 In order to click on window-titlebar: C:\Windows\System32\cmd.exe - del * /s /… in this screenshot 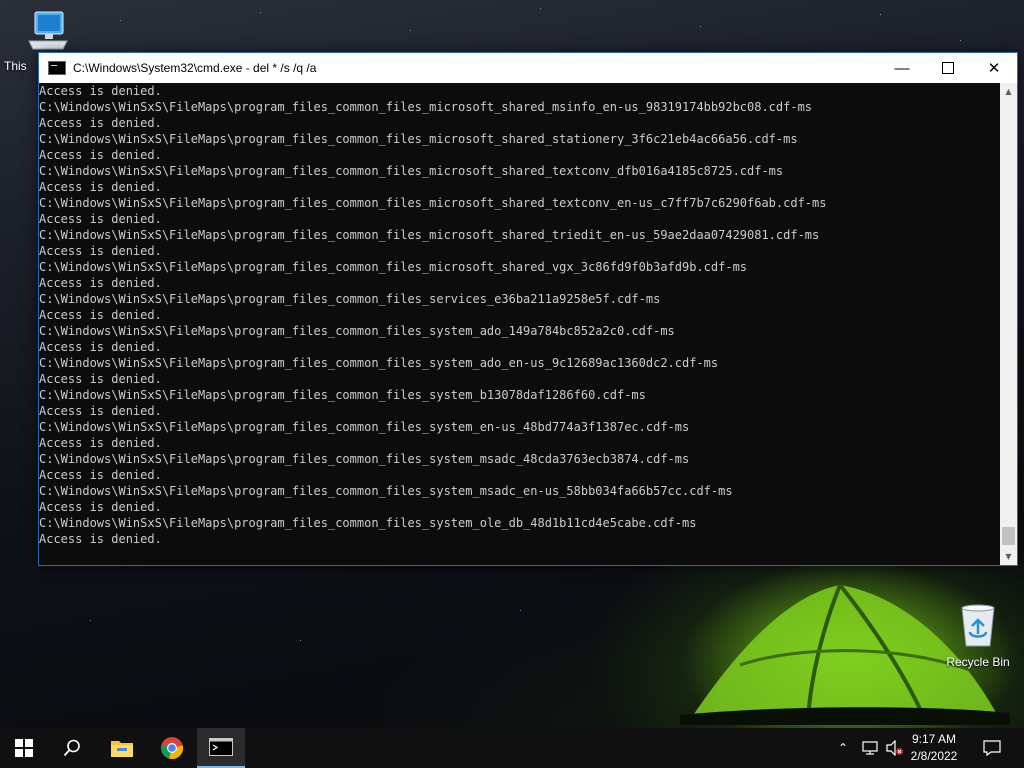, I will do `click(528, 68)`.